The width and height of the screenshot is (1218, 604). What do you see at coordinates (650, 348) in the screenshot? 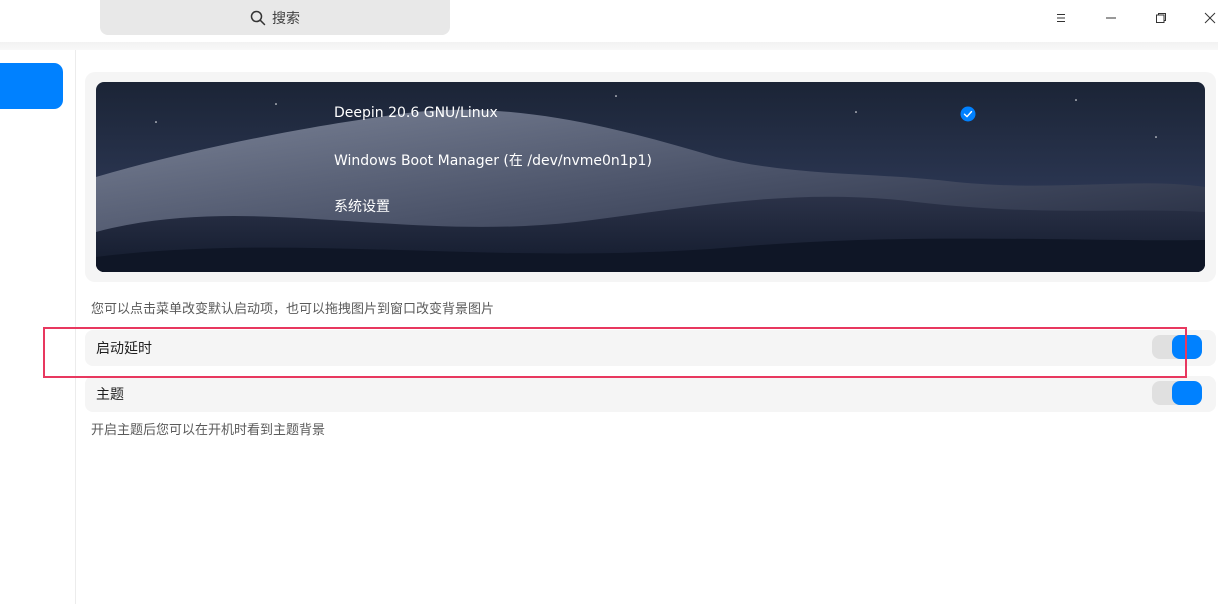
I see `boot-delay-row: 启动延时` at bounding box center [650, 348].